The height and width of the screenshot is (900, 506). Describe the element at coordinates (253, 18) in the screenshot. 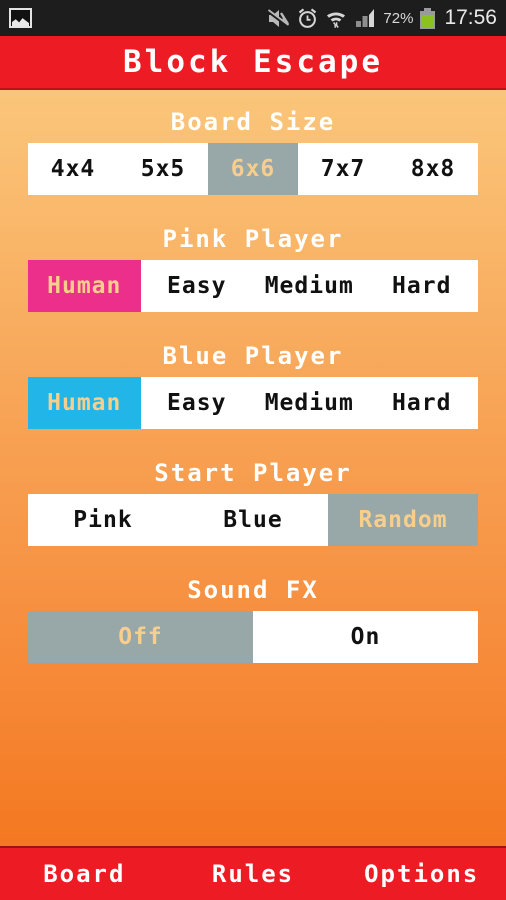

I see `android-status-bar: 72% 17:56` at that location.